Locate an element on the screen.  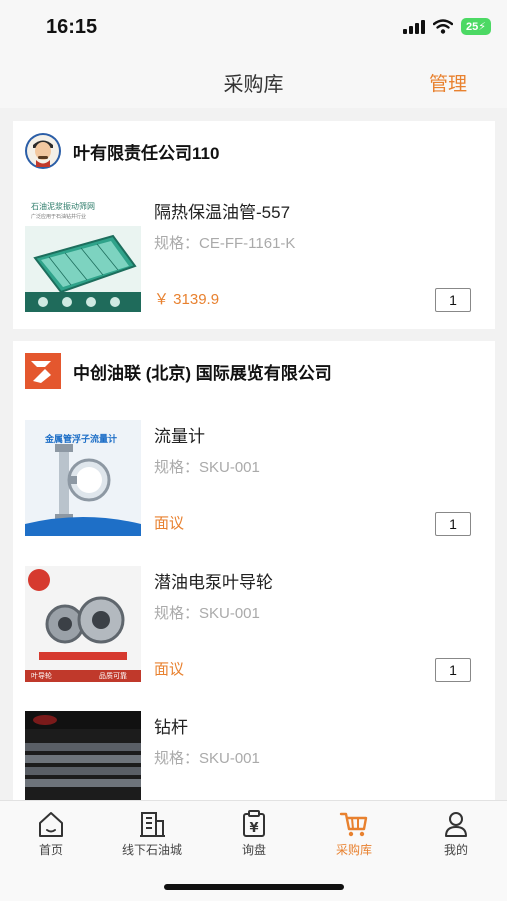
manage-button: 管理 is located at coordinates (448, 82).